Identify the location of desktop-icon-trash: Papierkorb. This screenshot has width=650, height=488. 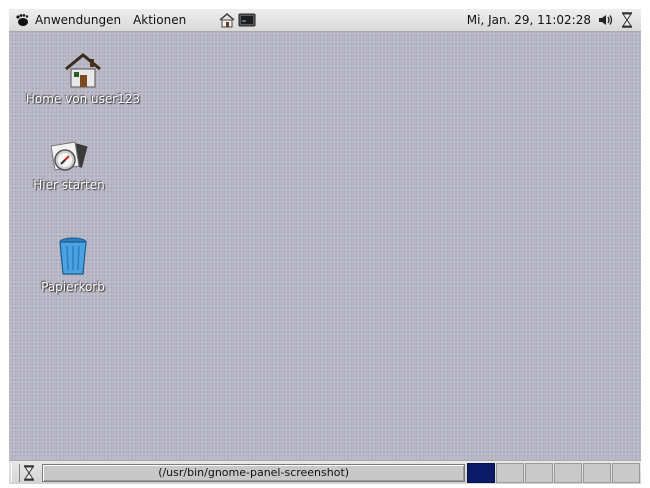
(73, 264).